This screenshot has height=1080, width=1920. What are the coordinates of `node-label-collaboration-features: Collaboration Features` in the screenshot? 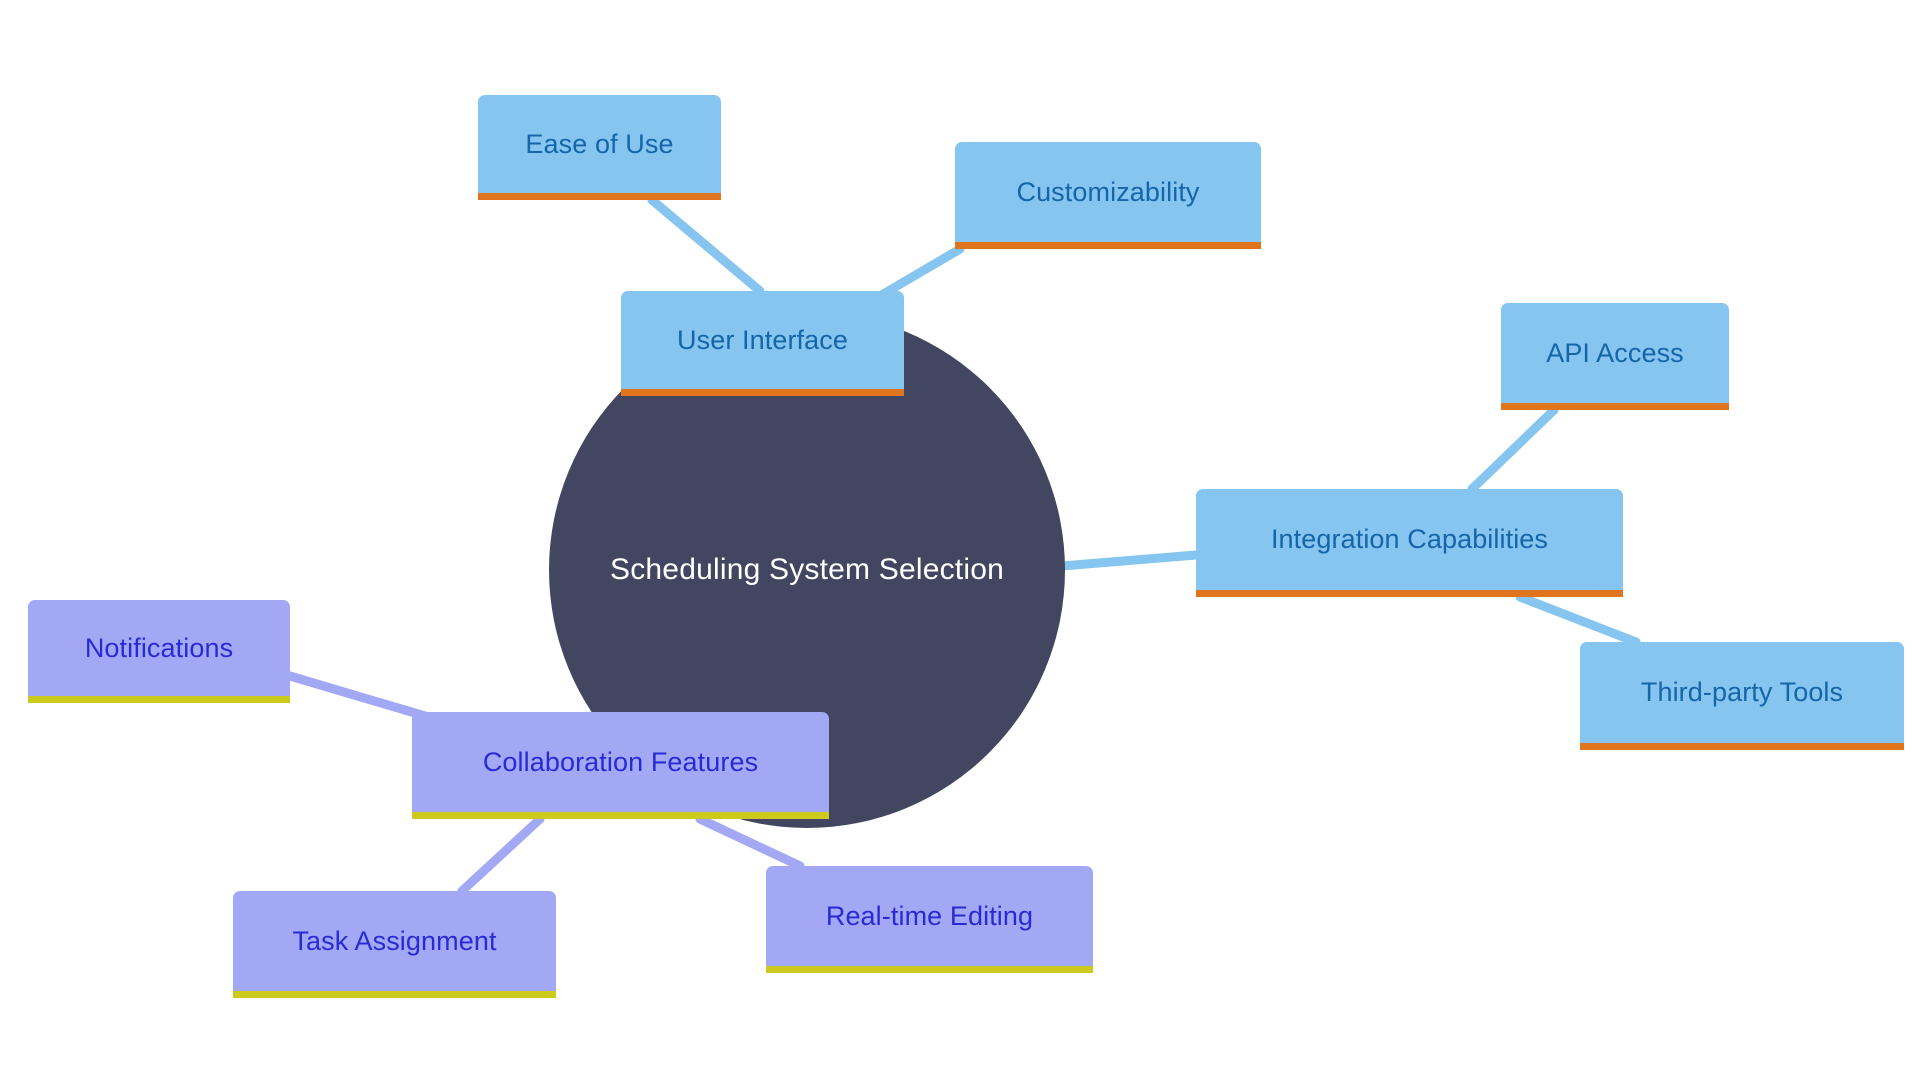 It's located at (620, 761).